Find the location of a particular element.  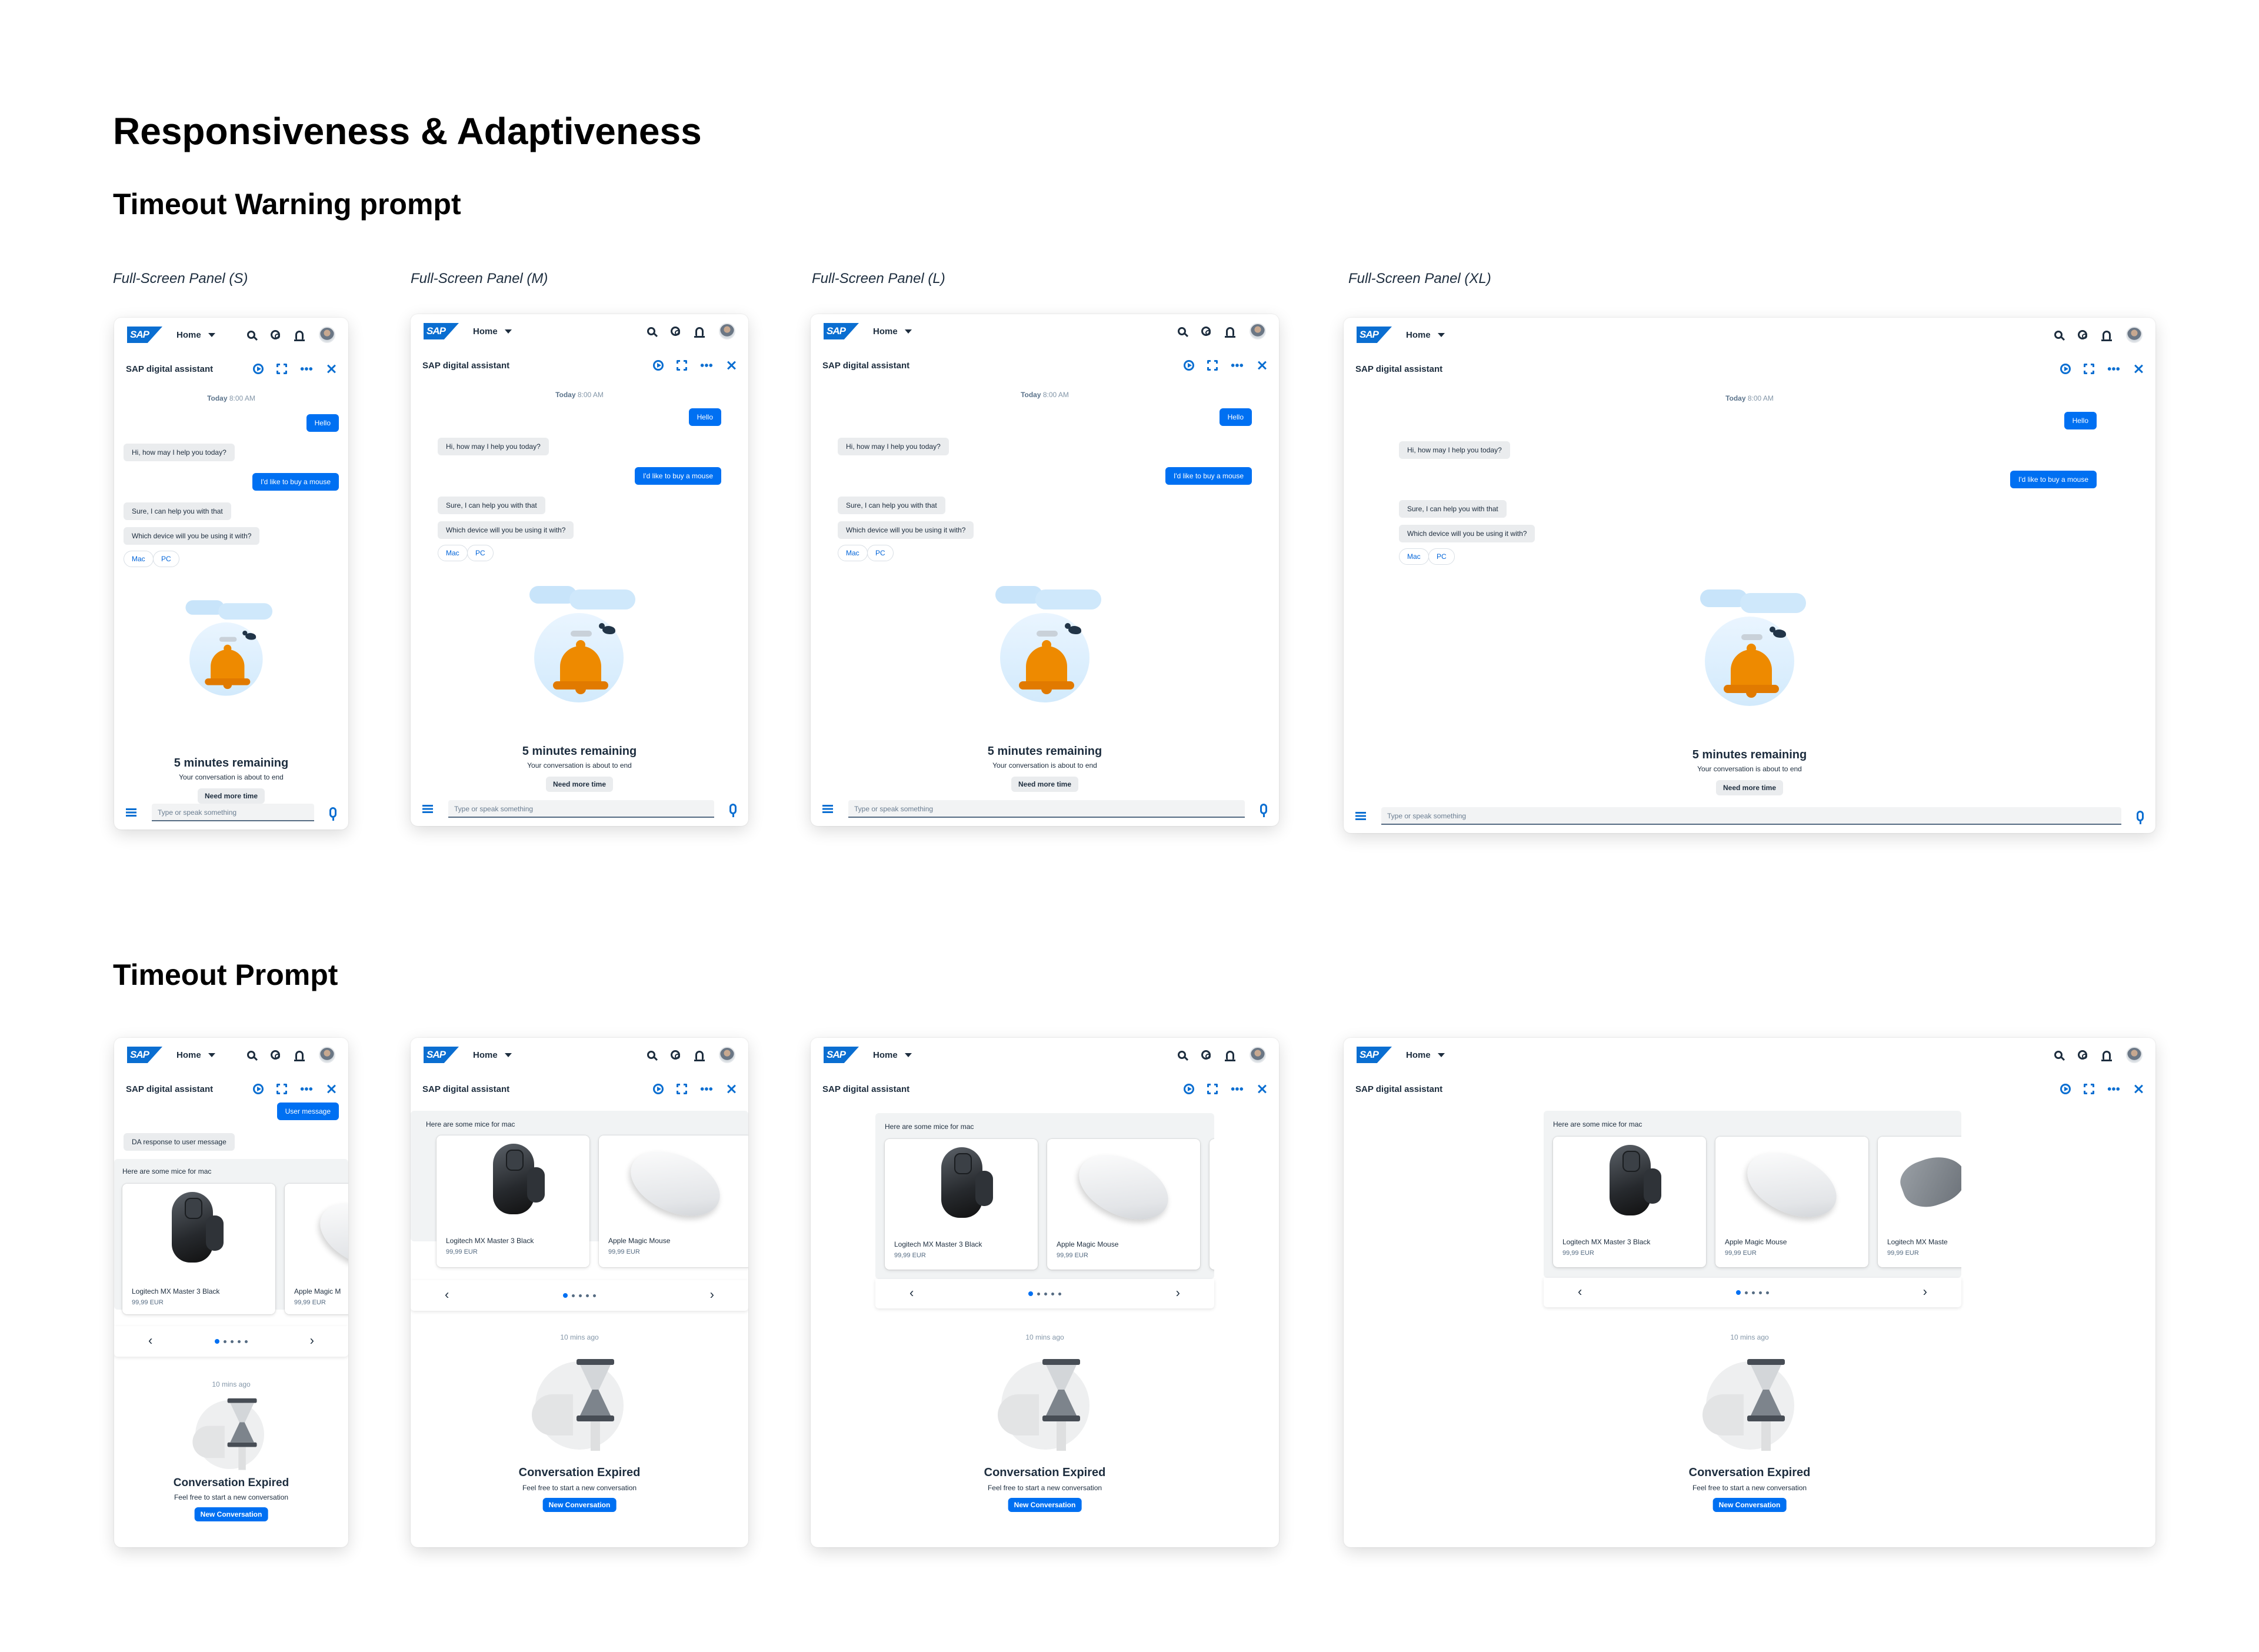

product-card: Logitech MX Maste 99,99 EUR is located at coordinates (1919, 1202).